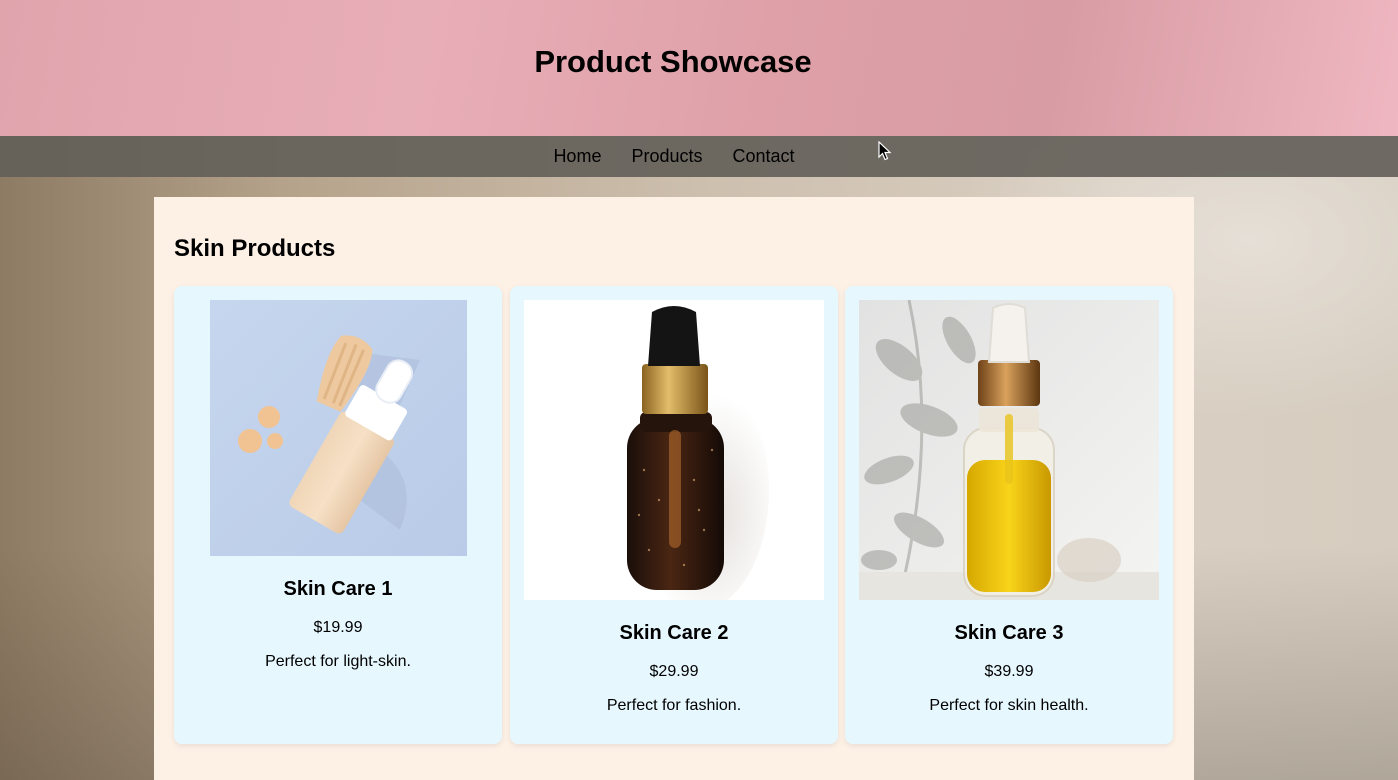 The height and width of the screenshot is (780, 1398). Describe the element at coordinates (1009, 705) in the screenshot. I see `product-description: Perfect for skin health.` at that location.